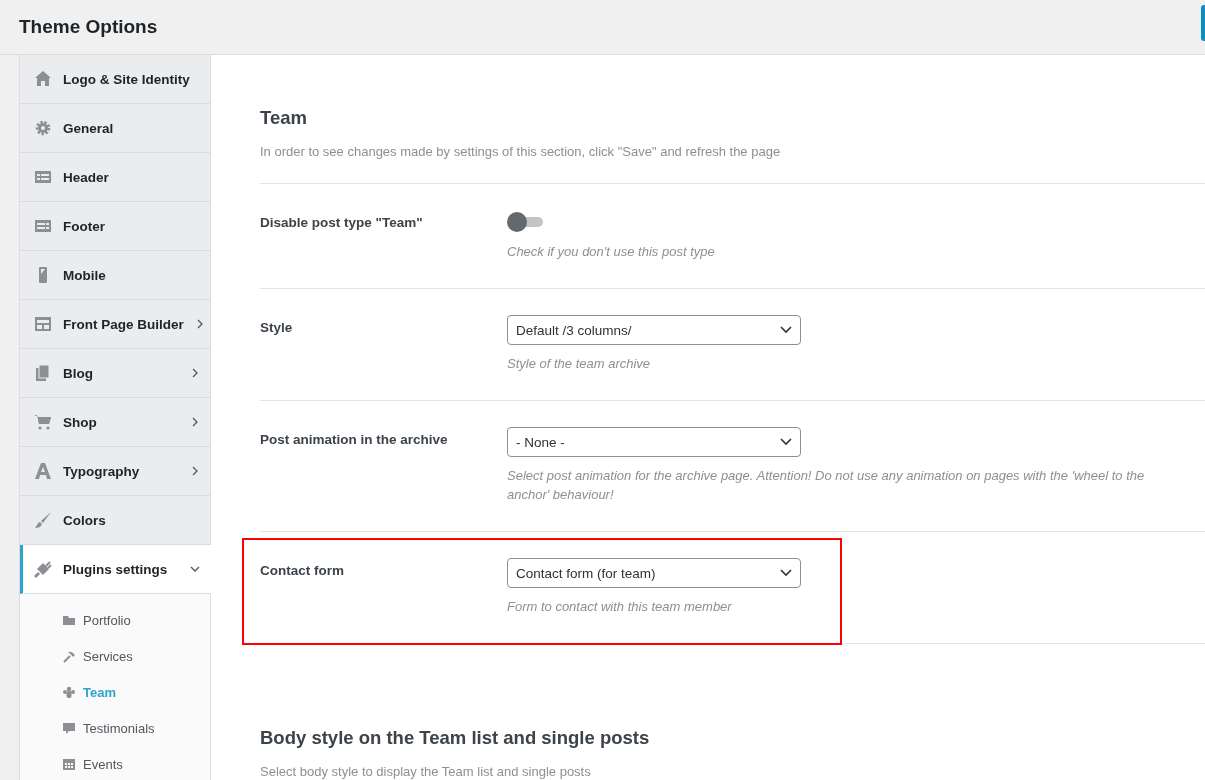 Image resolution: width=1205 pixels, height=780 pixels. What do you see at coordinates (426, 771) in the screenshot?
I see `section-description: Select body style to display the Team list and single posts` at bounding box center [426, 771].